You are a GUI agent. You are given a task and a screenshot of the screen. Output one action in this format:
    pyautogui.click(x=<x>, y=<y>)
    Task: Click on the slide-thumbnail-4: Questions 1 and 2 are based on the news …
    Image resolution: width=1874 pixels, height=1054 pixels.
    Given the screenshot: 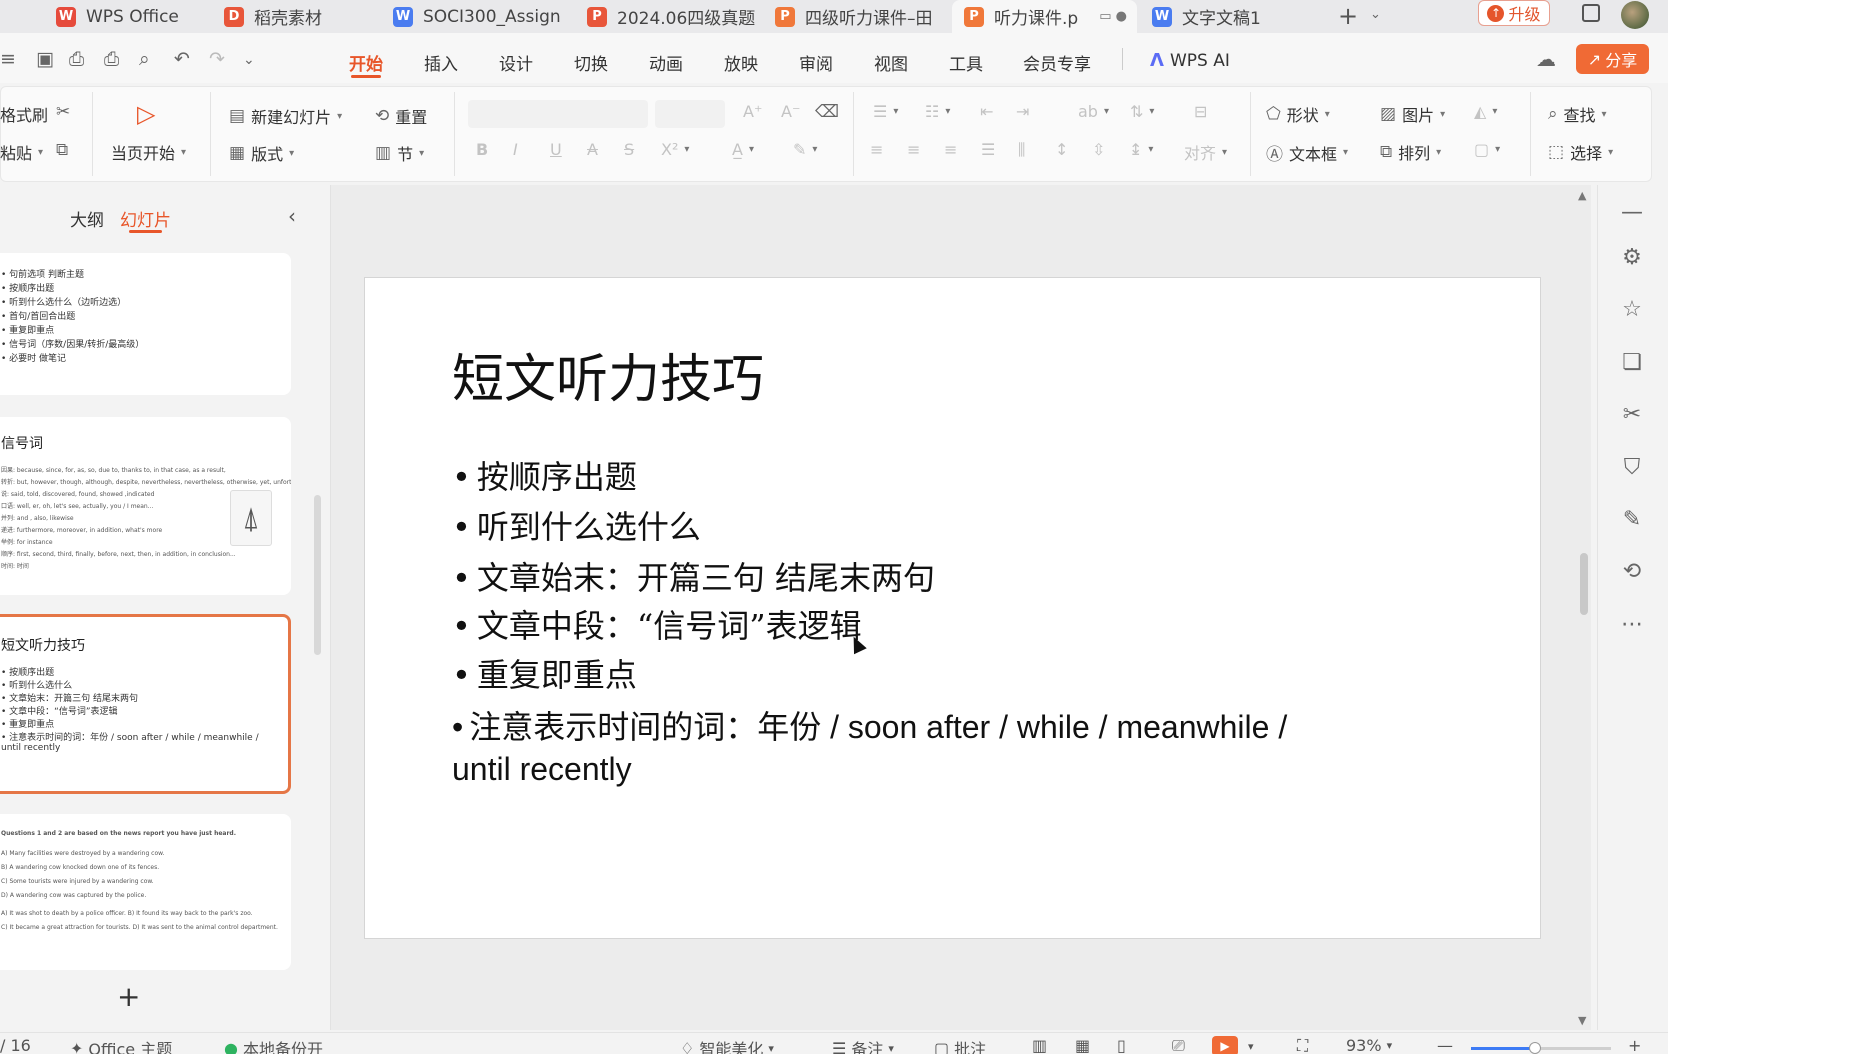 What is the action you would take?
    pyautogui.click(x=145, y=892)
    